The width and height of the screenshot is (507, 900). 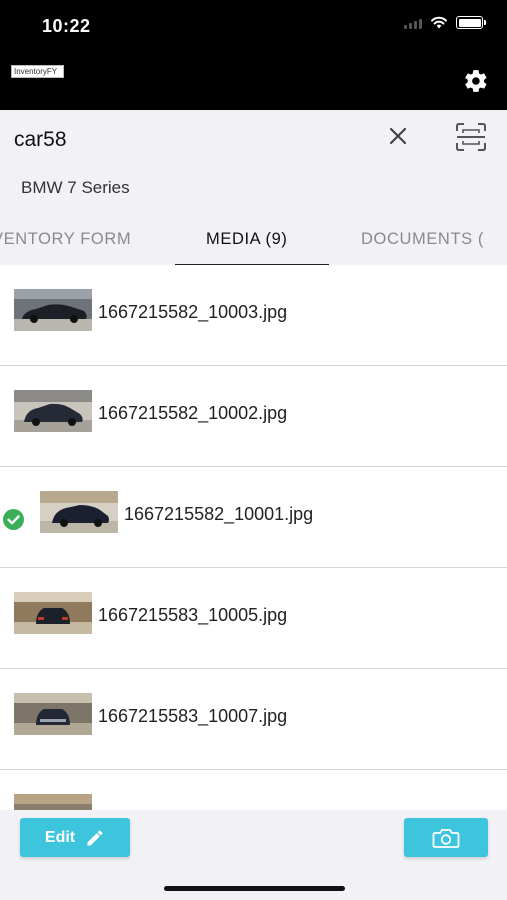 What do you see at coordinates (253, 55) in the screenshot?
I see `app-header: 10:22 InventoryFY` at bounding box center [253, 55].